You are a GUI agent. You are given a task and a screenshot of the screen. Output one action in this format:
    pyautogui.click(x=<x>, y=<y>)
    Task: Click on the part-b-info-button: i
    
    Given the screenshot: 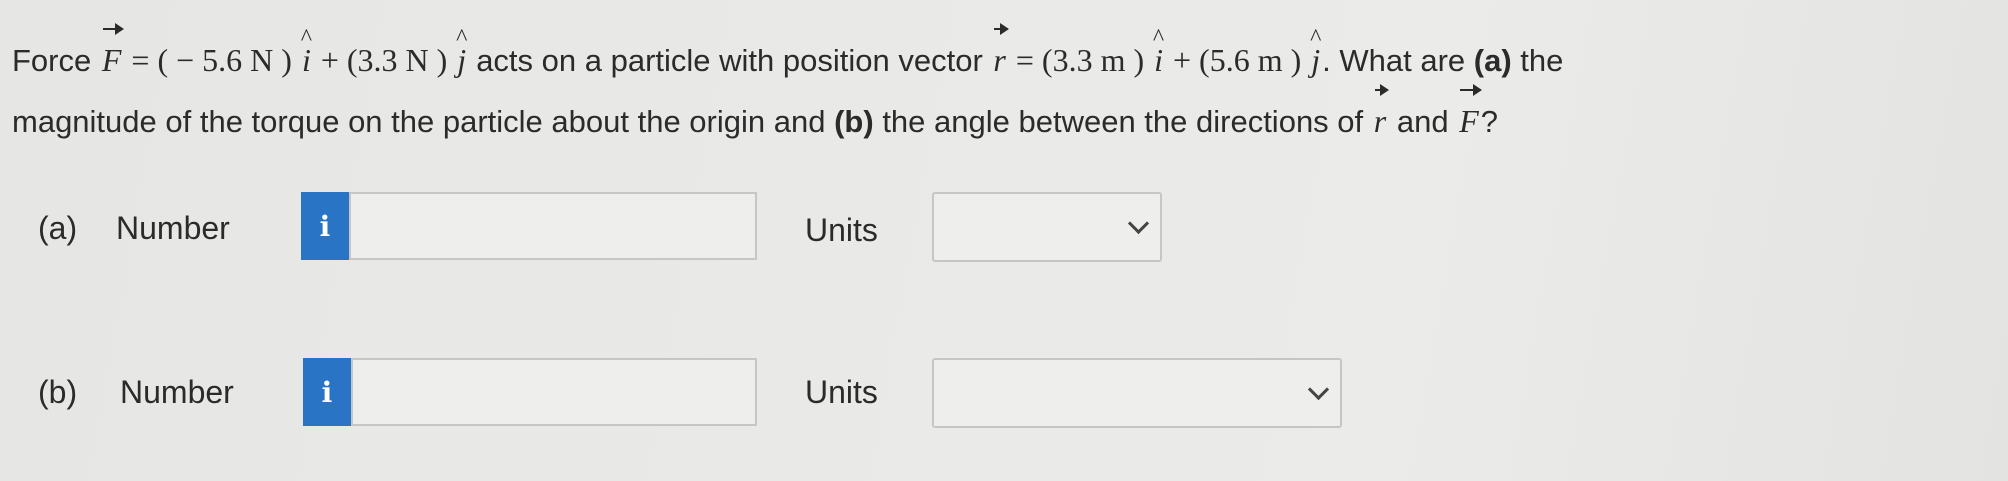 What is the action you would take?
    pyautogui.click(x=327, y=392)
    